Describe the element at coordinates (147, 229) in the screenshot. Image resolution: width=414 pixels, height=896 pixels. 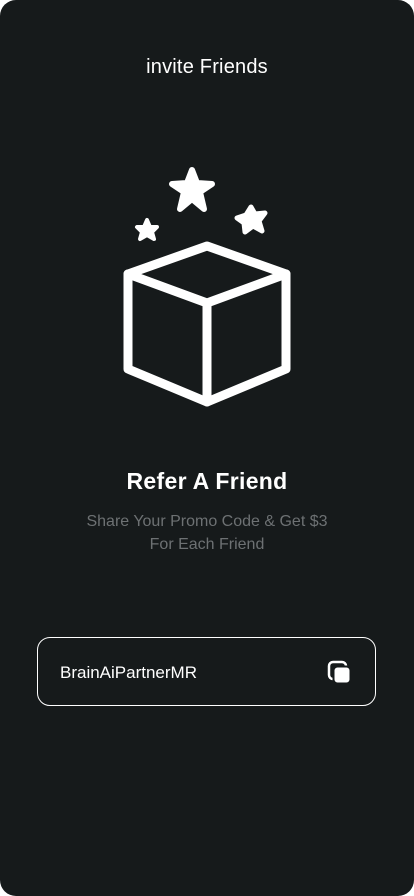
I see `left-star-icon` at that location.